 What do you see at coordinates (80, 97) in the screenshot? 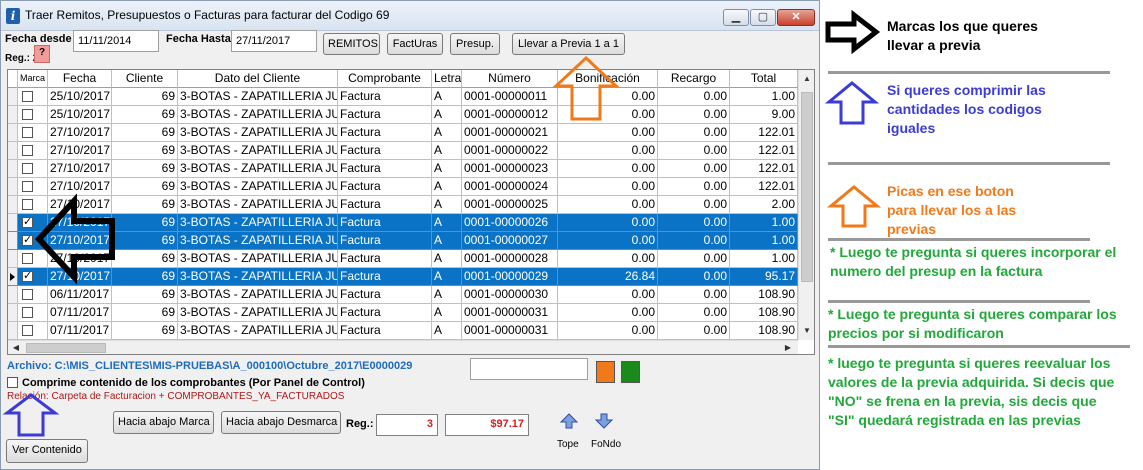
I see `cell-fecha: 25/10/2017` at bounding box center [80, 97].